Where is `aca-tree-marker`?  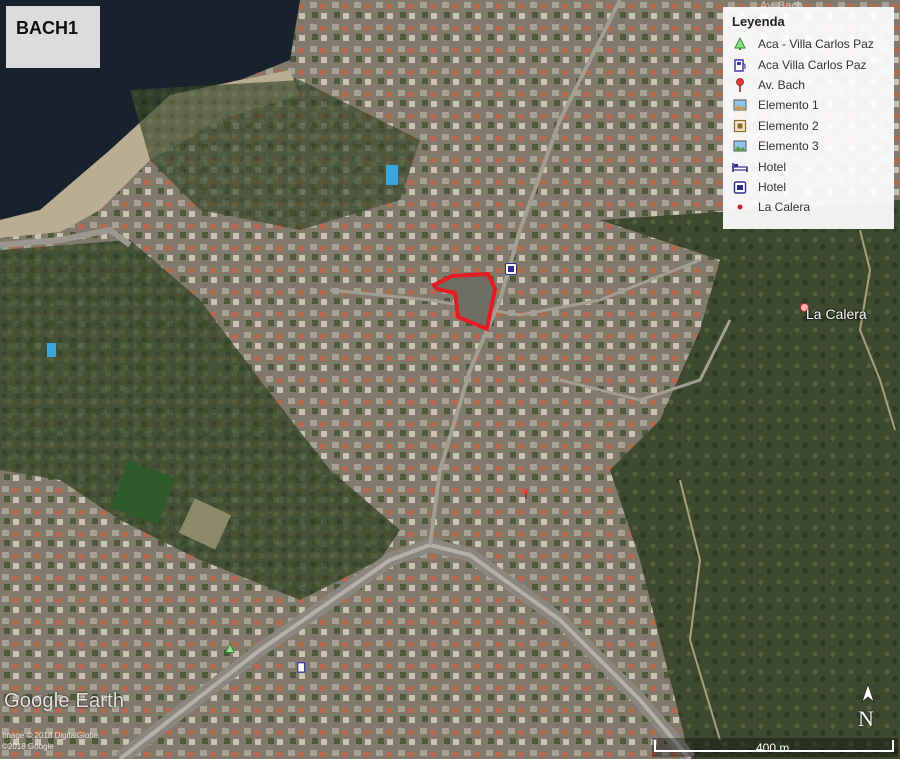
aca-tree-marker is located at coordinates (230, 651).